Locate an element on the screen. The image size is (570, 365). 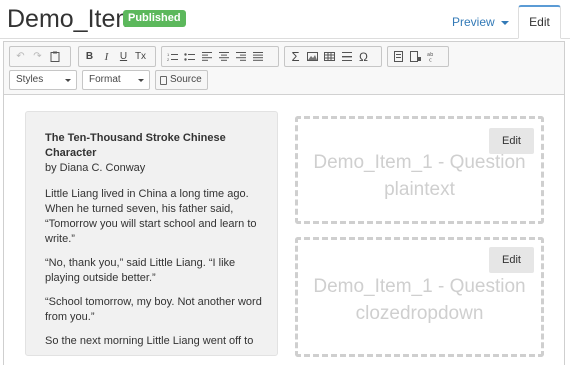
italic-icon: I is located at coordinates (106, 56).